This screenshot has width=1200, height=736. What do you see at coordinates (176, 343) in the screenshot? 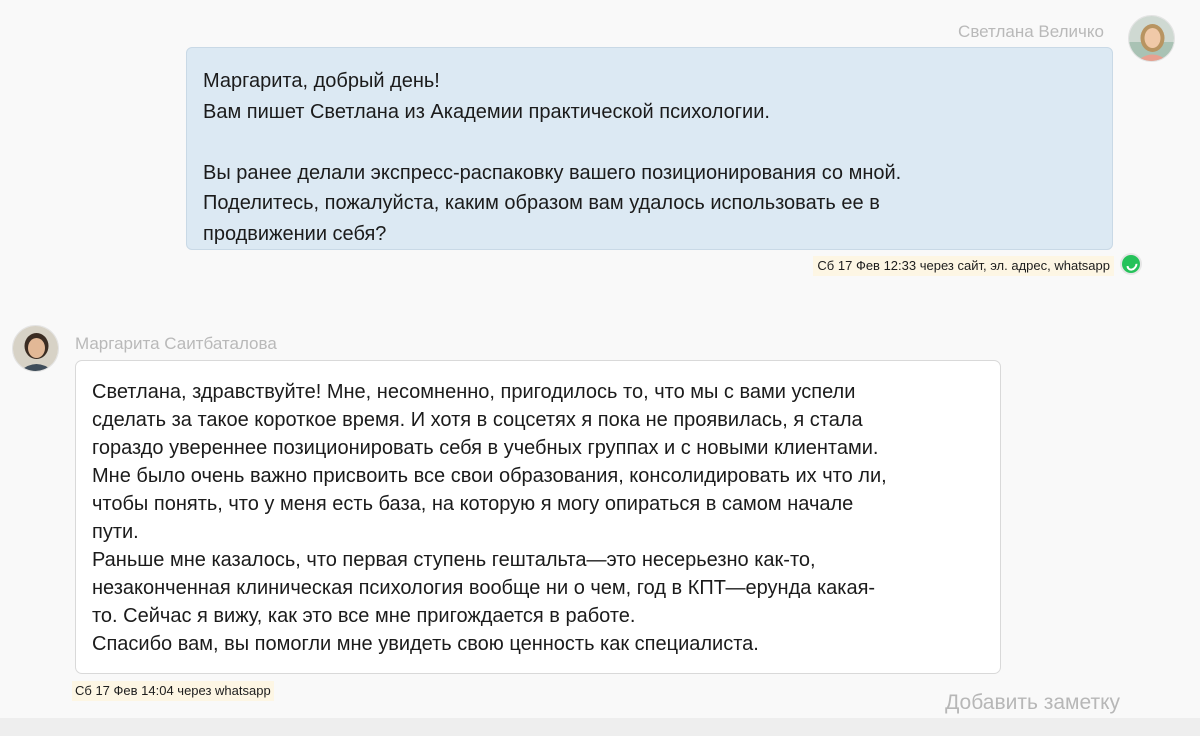
I see `message-sender-name: Маргарита Саитбаталова` at bounding box center [176, 343].